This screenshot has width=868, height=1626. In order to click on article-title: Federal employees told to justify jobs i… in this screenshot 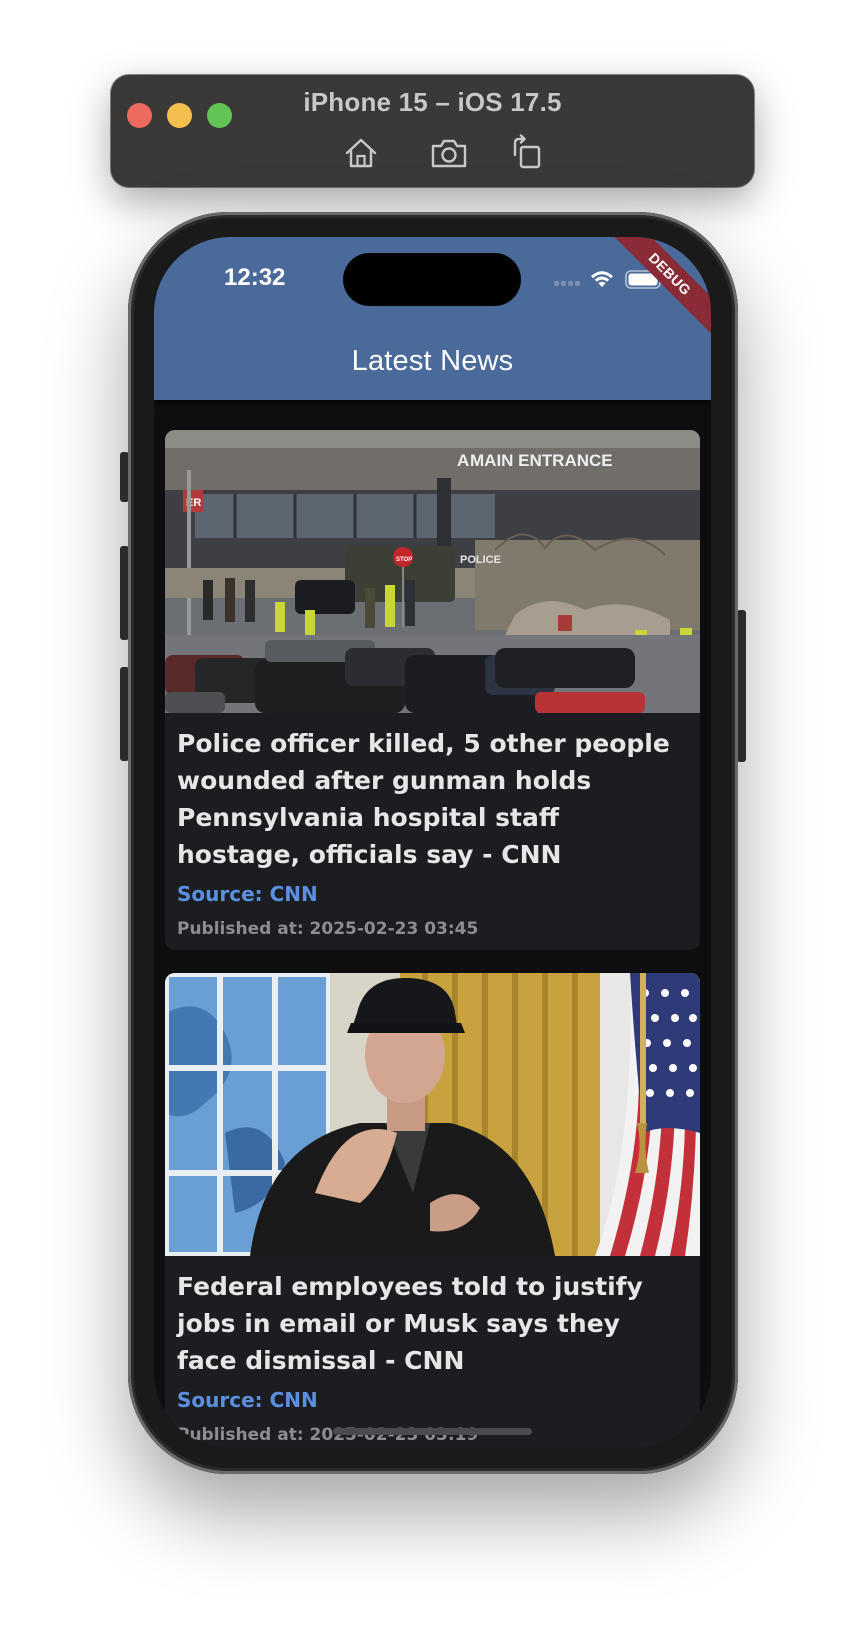, I will do `click(432, 1323)`.